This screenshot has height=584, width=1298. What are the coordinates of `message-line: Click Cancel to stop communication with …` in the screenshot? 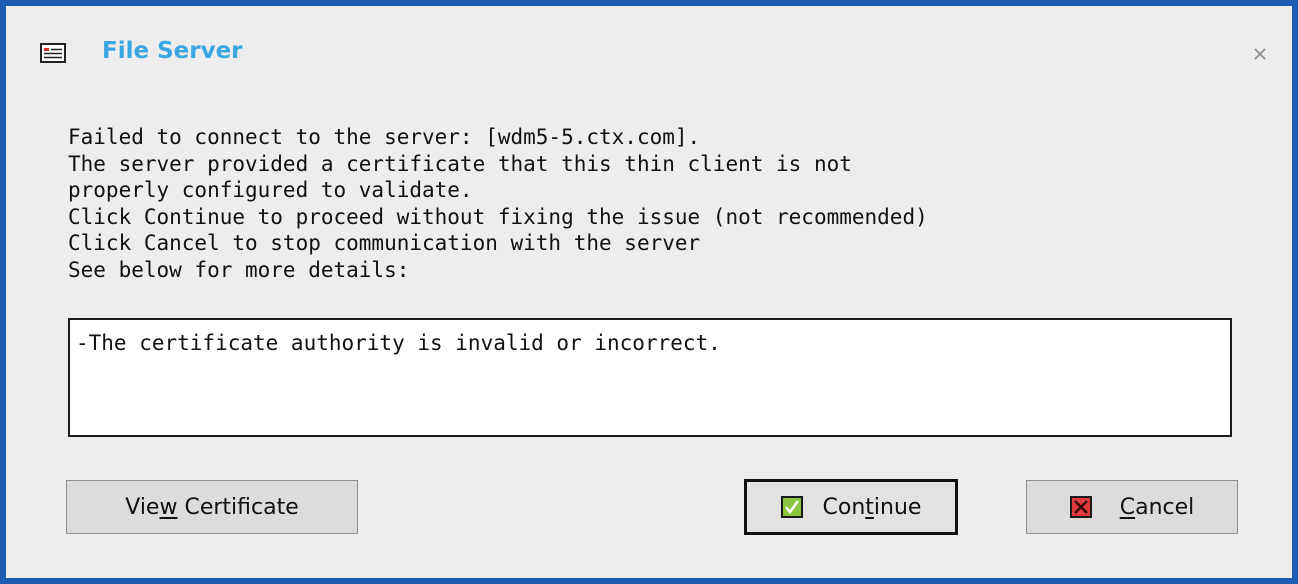 It's located at (384, 243).